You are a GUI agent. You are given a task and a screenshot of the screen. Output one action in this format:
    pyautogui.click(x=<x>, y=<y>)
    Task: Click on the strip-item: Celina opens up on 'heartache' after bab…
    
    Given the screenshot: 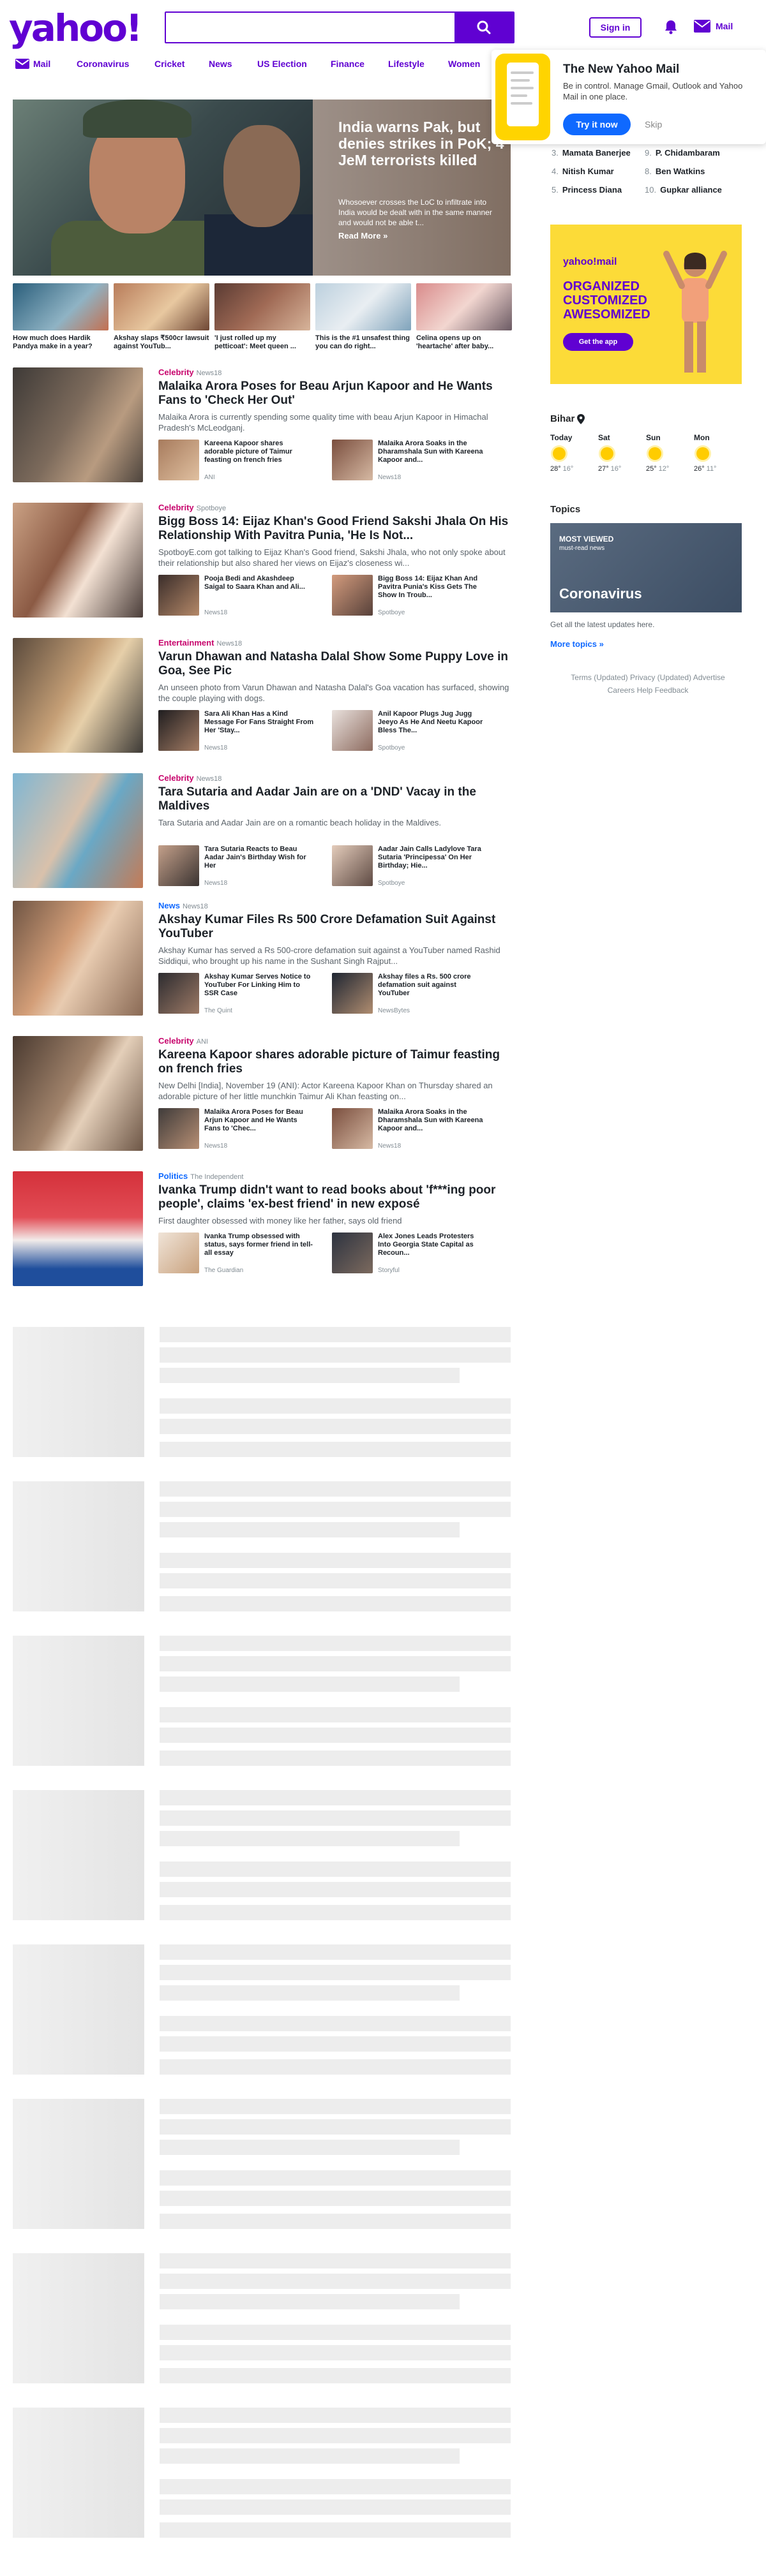 What is the action you would take?
    pyautogui.click(x=464, y=317)
    